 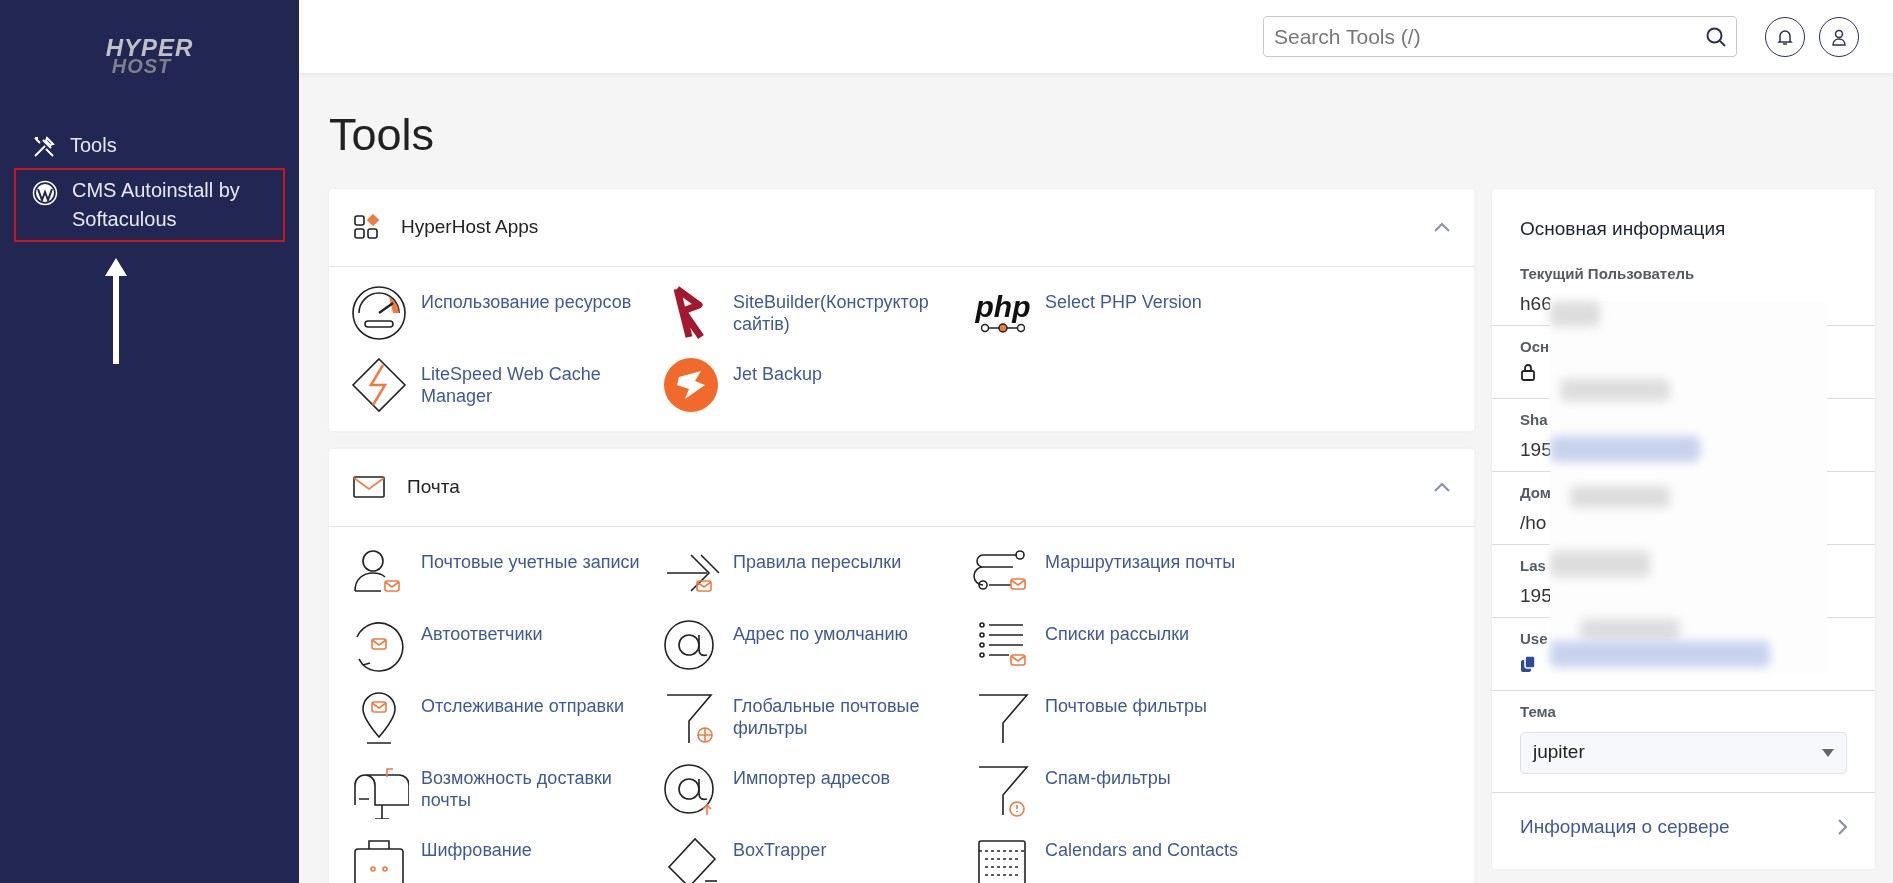 I want to click on tool-link: Импортер адресов, so click(x=817, y=788).